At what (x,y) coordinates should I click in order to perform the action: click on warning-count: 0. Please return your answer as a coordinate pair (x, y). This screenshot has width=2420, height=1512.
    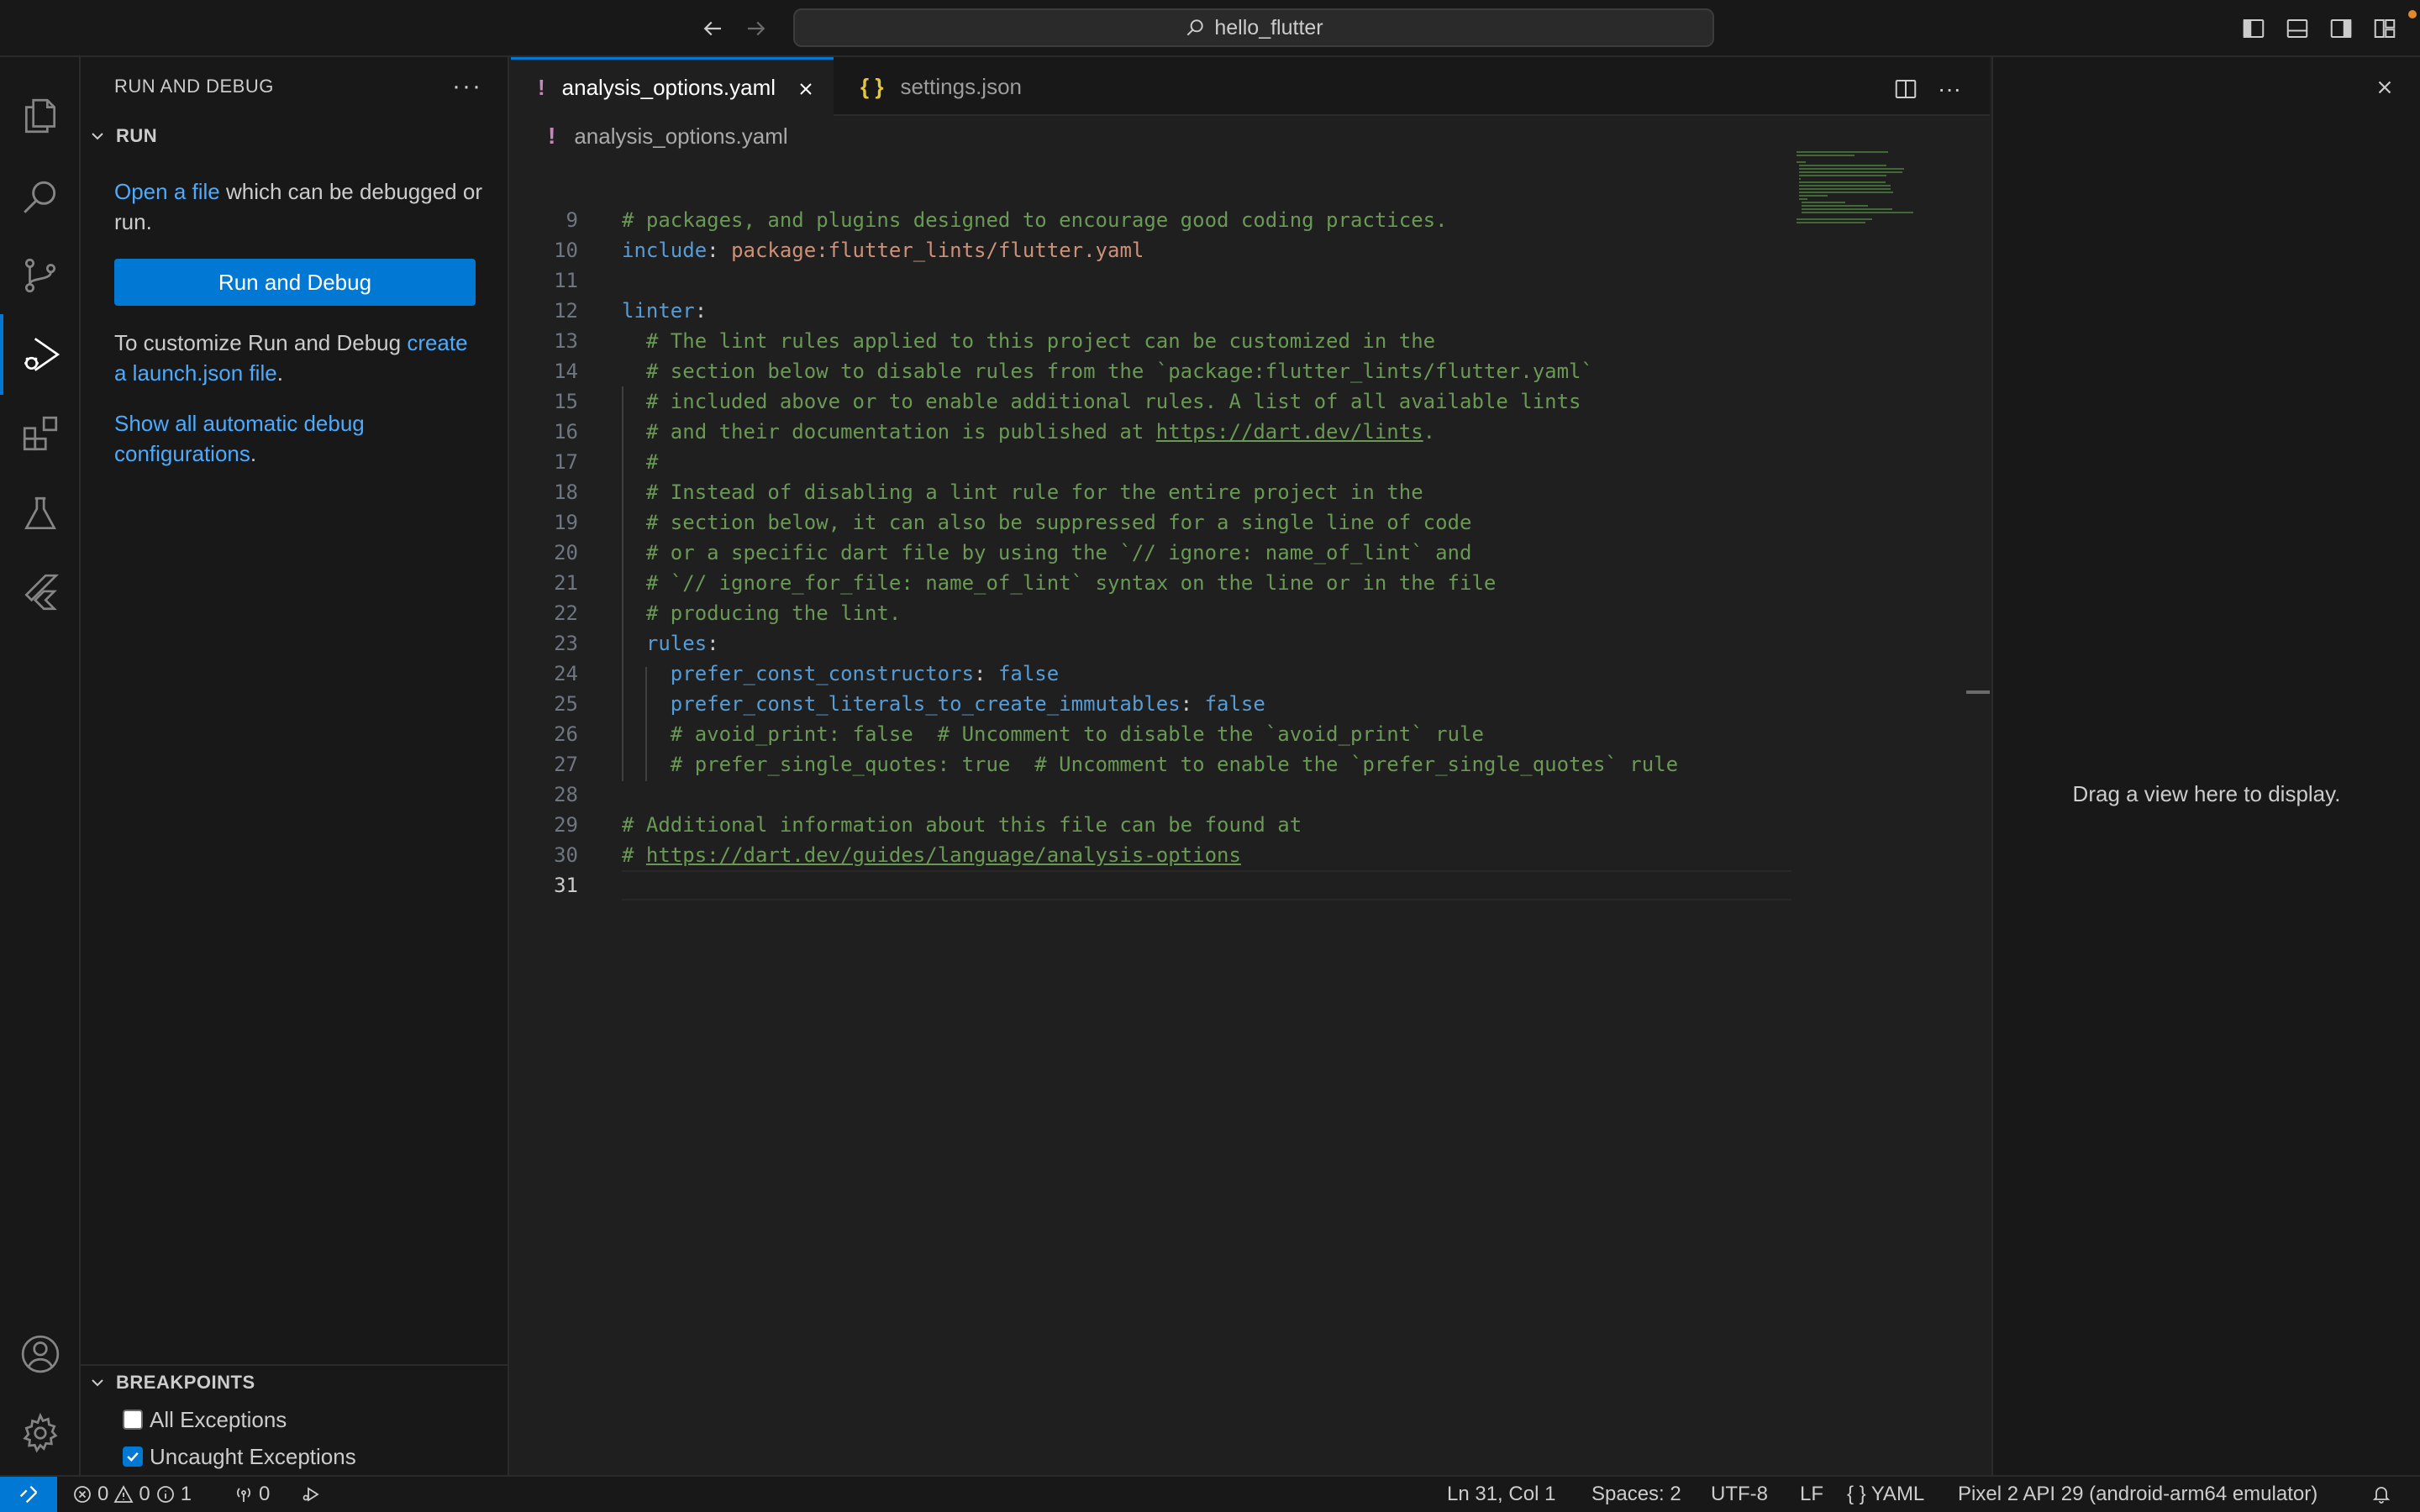
    Looking at the image, I should click on (144, 1494).